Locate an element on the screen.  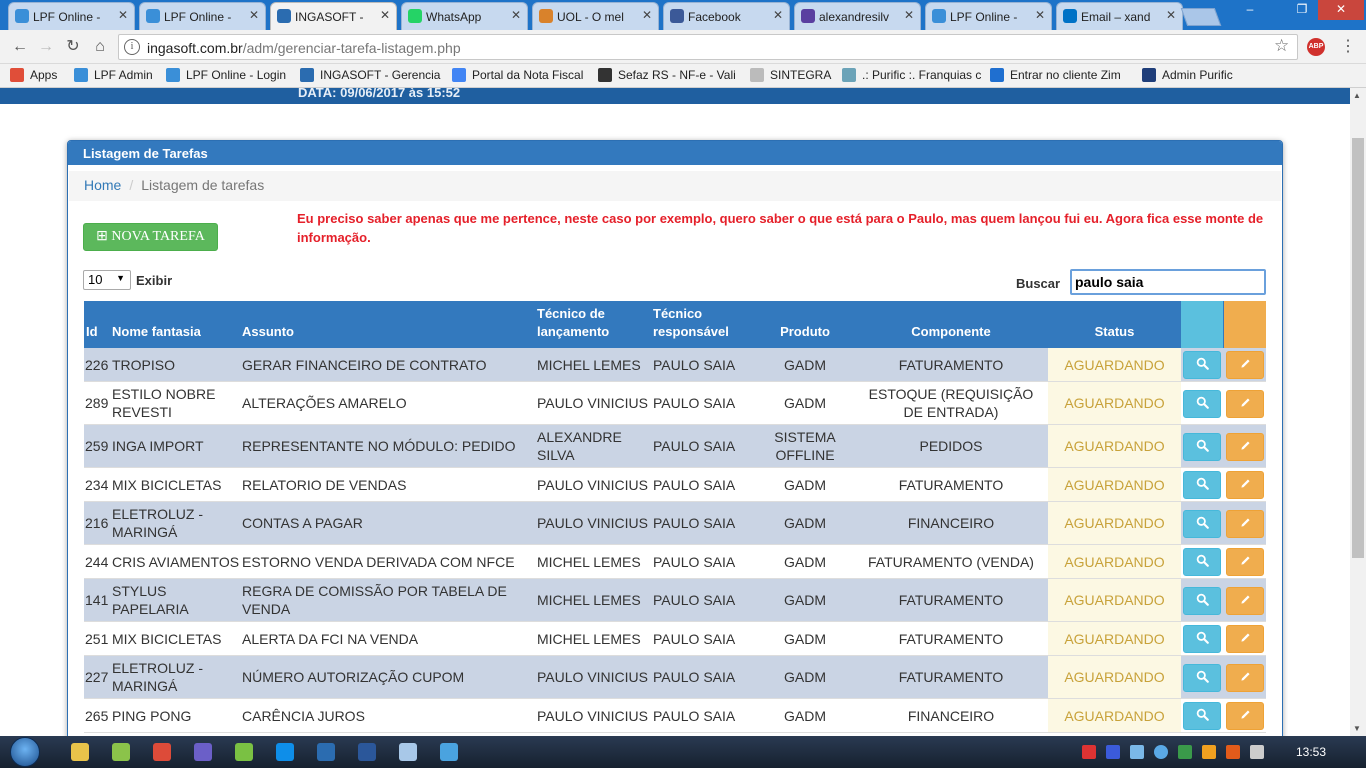
taskbar-app-chrome is located at coordinates (162, 752).